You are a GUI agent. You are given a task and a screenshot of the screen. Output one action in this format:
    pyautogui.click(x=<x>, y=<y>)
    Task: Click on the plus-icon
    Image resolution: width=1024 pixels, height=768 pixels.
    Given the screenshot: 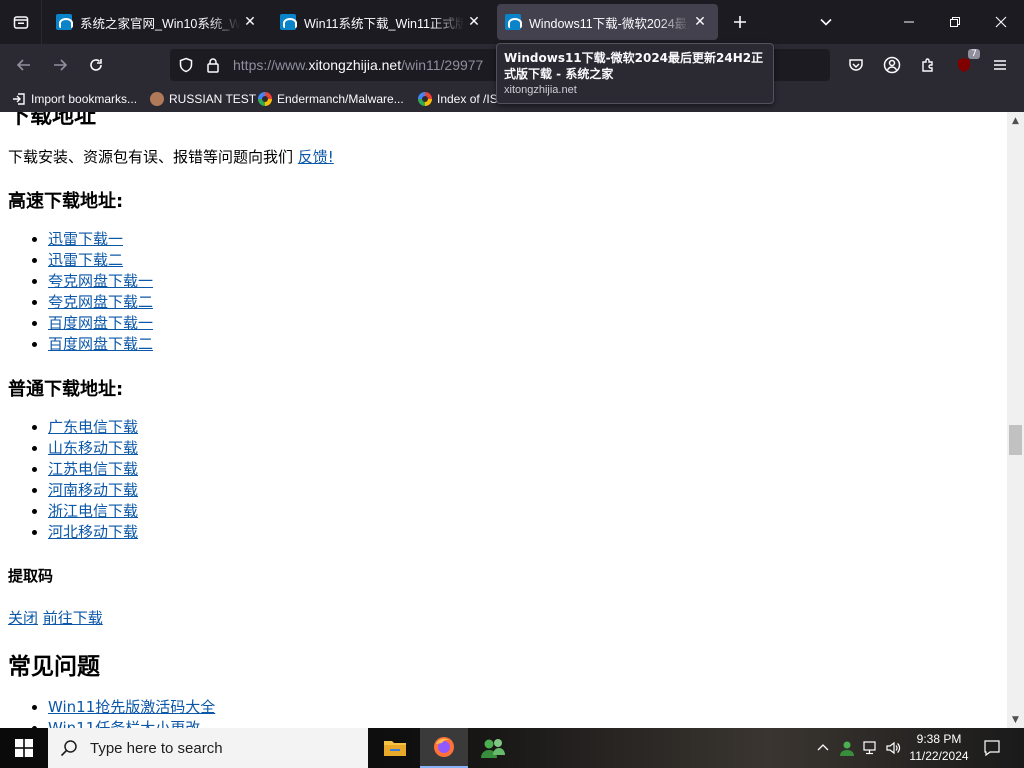 What is the action you would take?
    pyautogui.click(x=740, y=22)
    